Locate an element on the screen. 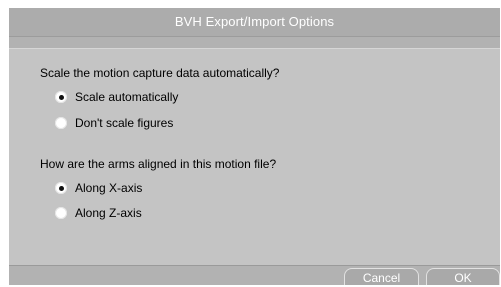 The image size is (501, 287). scale-automatically-label: Scale automatically is located at coordinates (127, 97).